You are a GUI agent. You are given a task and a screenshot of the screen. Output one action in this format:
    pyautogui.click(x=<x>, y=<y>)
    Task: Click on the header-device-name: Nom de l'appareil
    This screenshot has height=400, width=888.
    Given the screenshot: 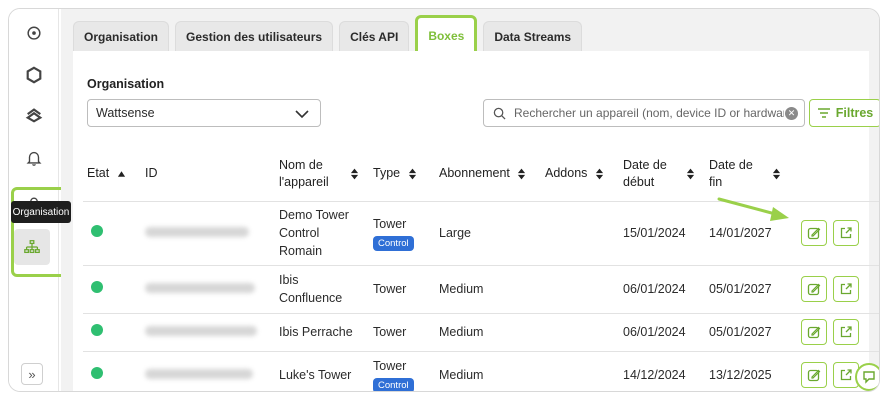 What is the action you would take?
    pyautogui.click(x=322, y=174)
    